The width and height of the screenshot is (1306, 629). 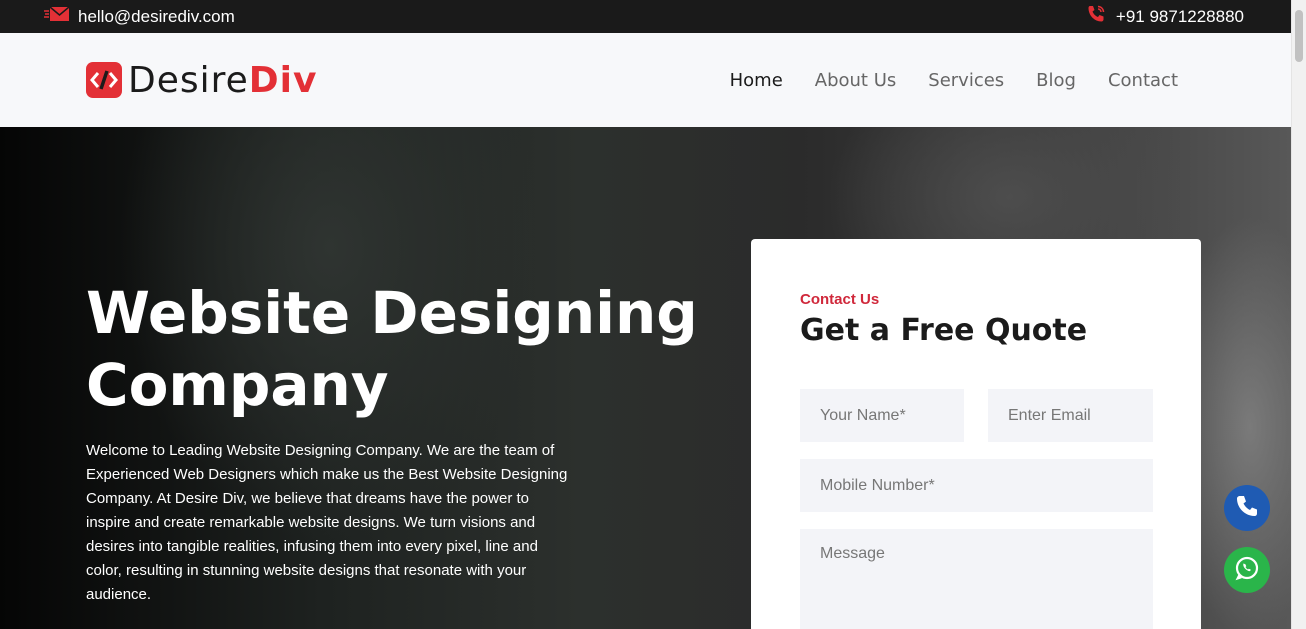 I want to click on scrollbar-thumb, so click(x=1299, y=36).